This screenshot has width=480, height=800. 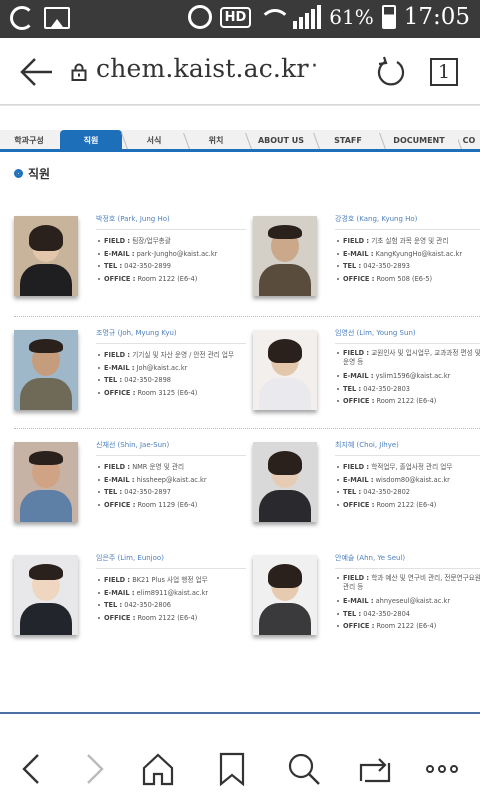 I want to click on lock-icon, so click(x=79, y=72).